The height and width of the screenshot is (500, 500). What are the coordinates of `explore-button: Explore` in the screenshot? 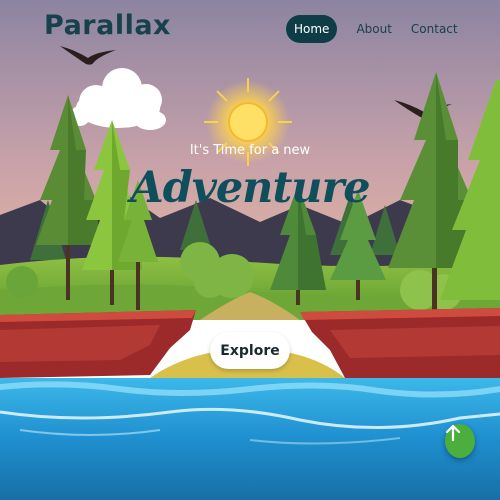 It's located at (250, 350).